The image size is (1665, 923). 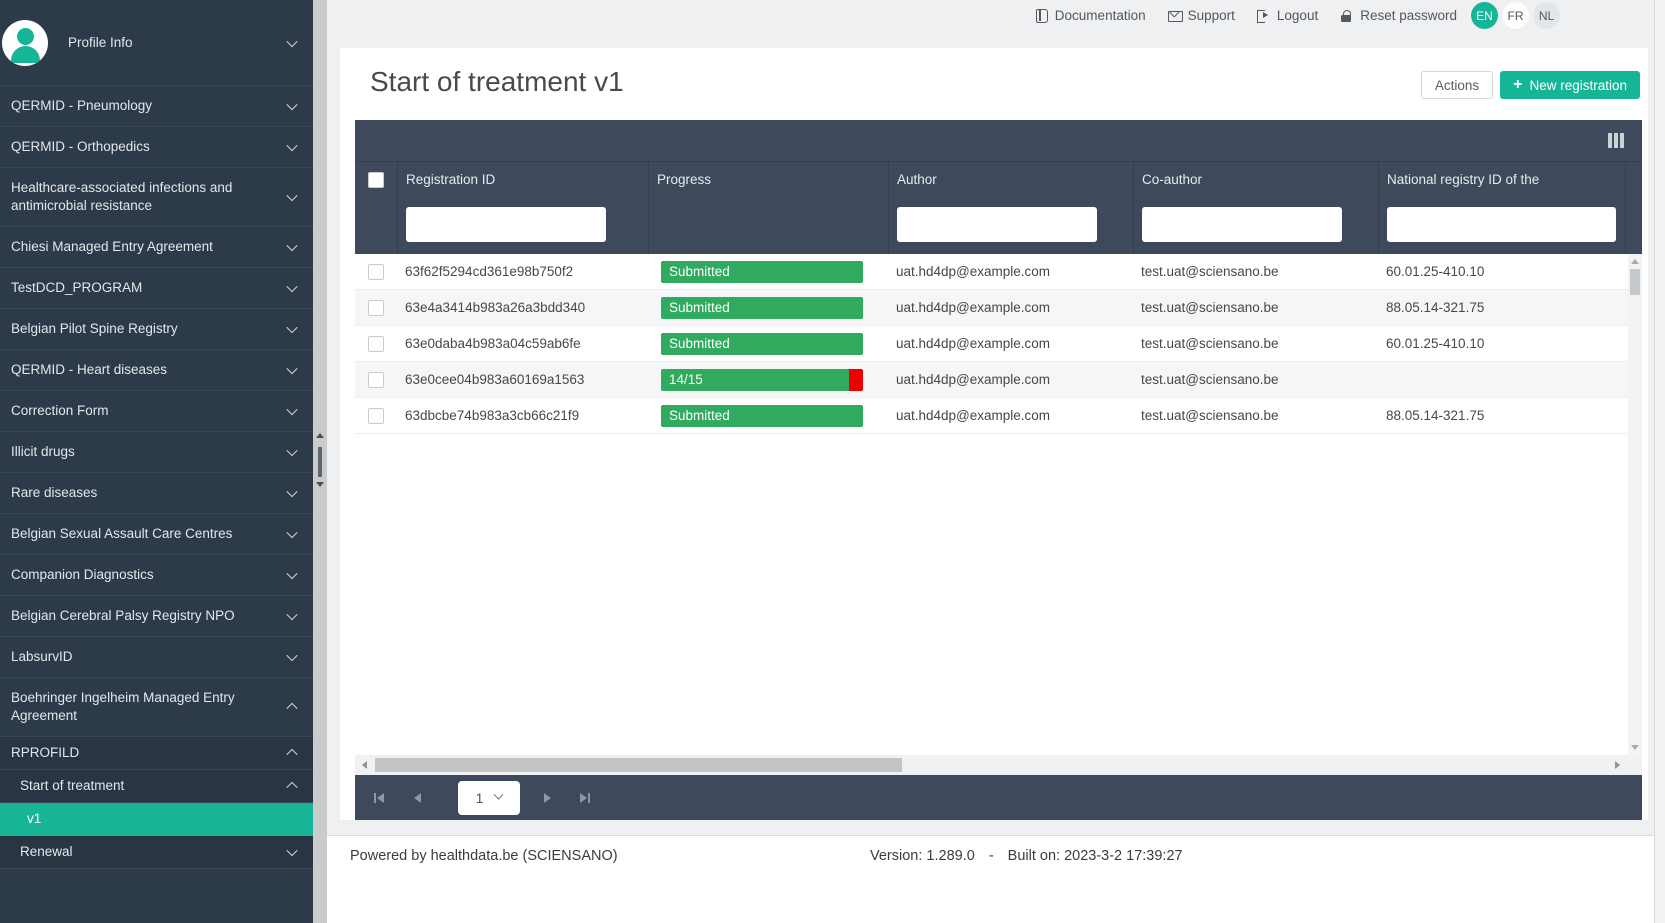 I want to click on sidebar-item: QERMID - Heart diseases, so click(x=156, y=370).